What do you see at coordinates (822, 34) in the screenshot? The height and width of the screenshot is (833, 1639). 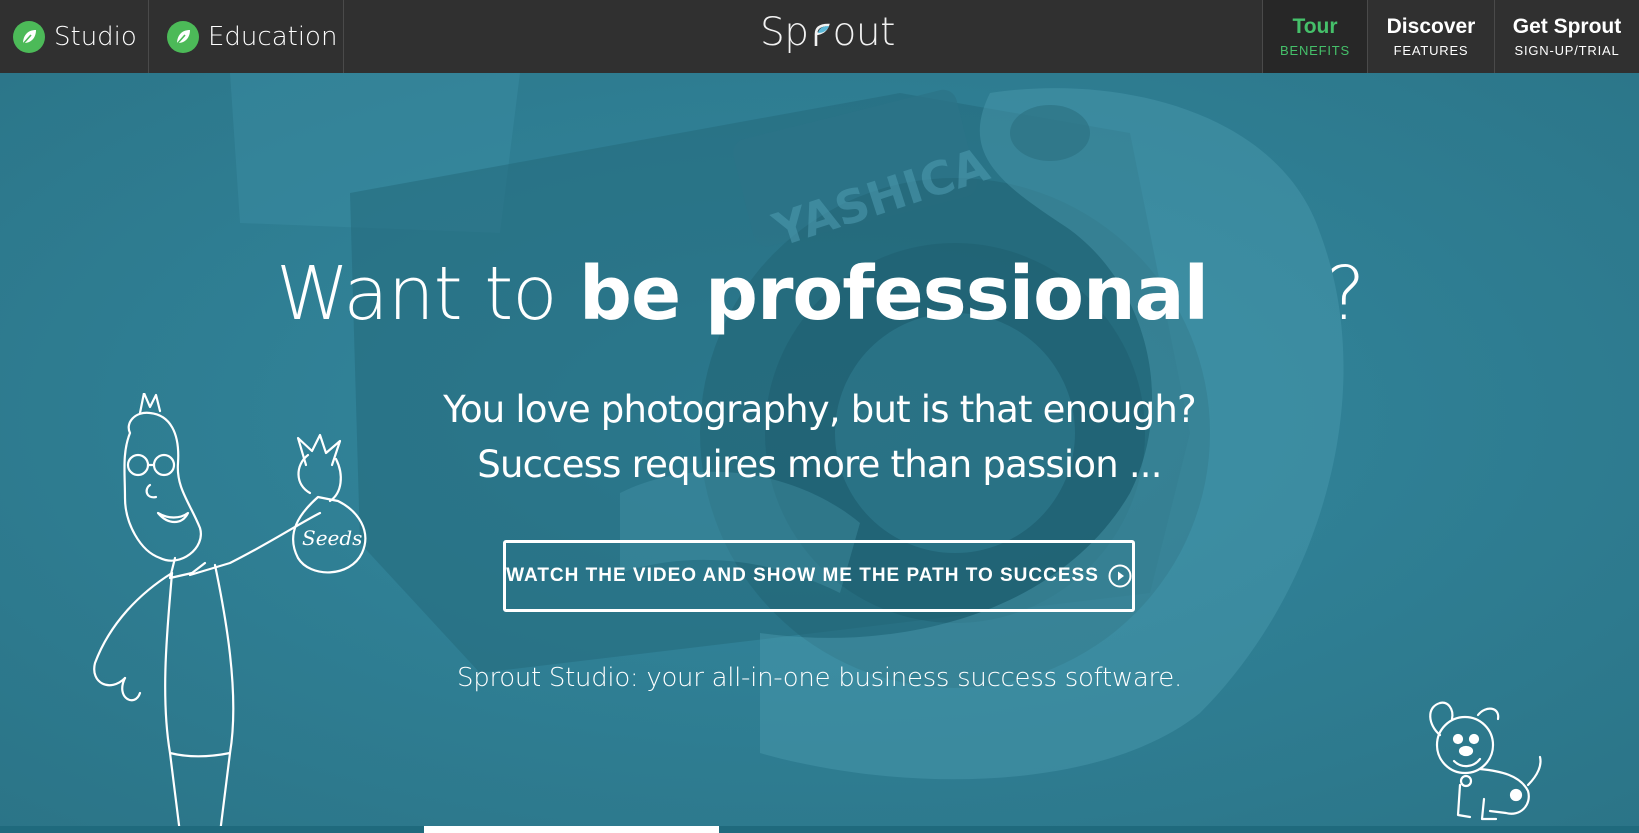 I see `sprout-leaf-icon` at bounding box center [822, 34].